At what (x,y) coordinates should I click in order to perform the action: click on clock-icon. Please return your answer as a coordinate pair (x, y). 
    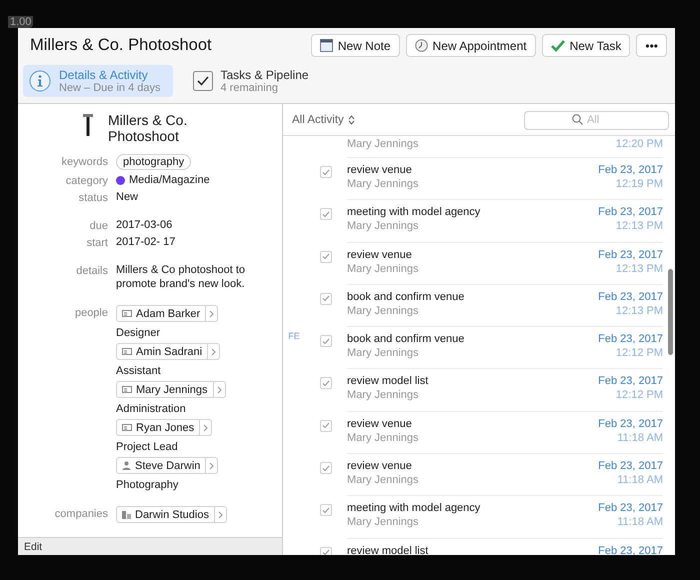
    Looking at the image, I should click on (421, 45).